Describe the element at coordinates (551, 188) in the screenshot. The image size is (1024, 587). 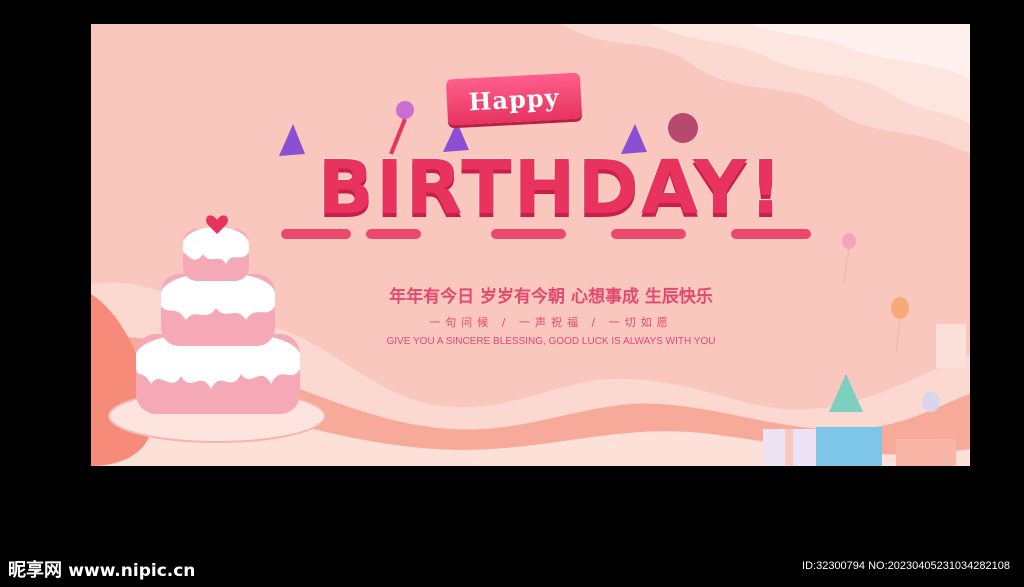
I see `birthday-title: BIRTHDAY!` at that location.